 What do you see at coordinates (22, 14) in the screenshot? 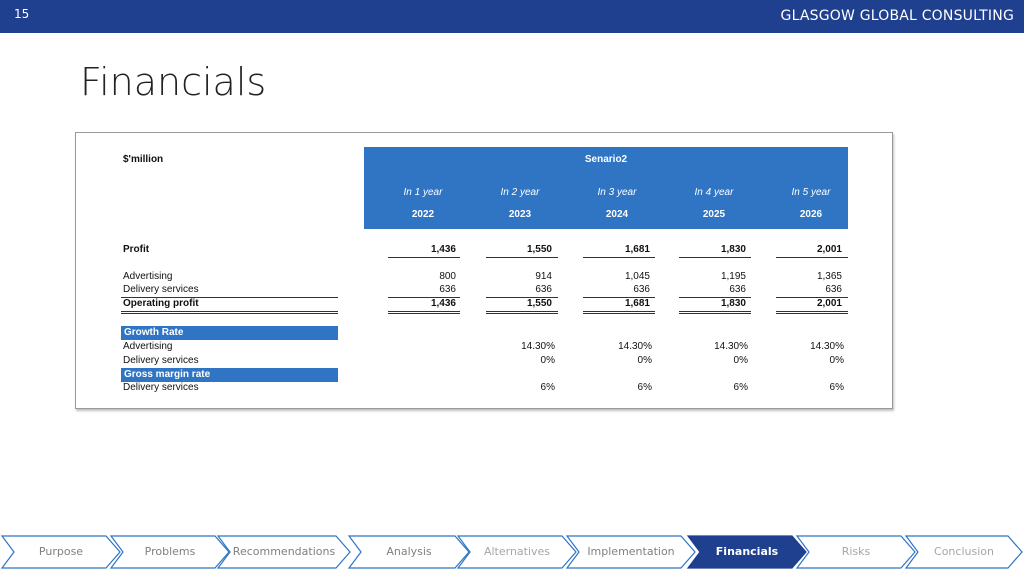
I see `slide-number: 15` at bounding box center [22, 14].